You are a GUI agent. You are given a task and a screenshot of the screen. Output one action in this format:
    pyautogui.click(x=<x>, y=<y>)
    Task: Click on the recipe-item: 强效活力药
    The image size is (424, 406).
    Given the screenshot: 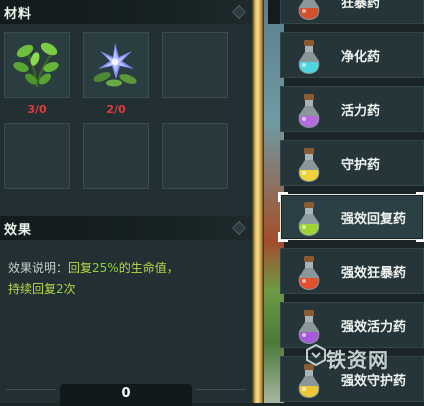 What is the action you would take?
    pyautogui.click(x=352, y=325)
    